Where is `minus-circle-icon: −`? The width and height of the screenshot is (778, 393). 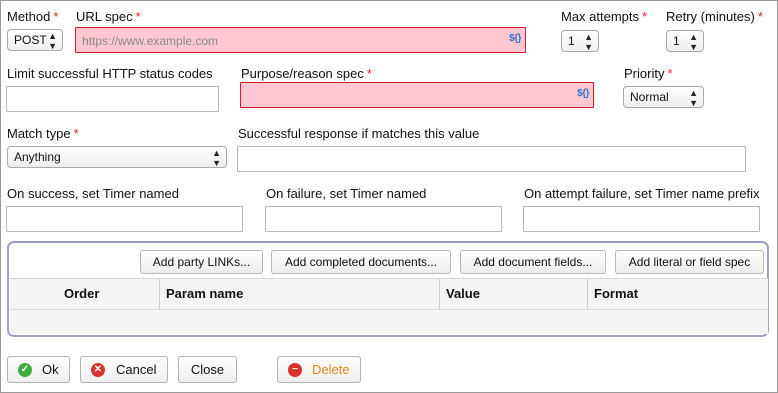 minus-circle-icon: − is located at coordinates (295, 370).